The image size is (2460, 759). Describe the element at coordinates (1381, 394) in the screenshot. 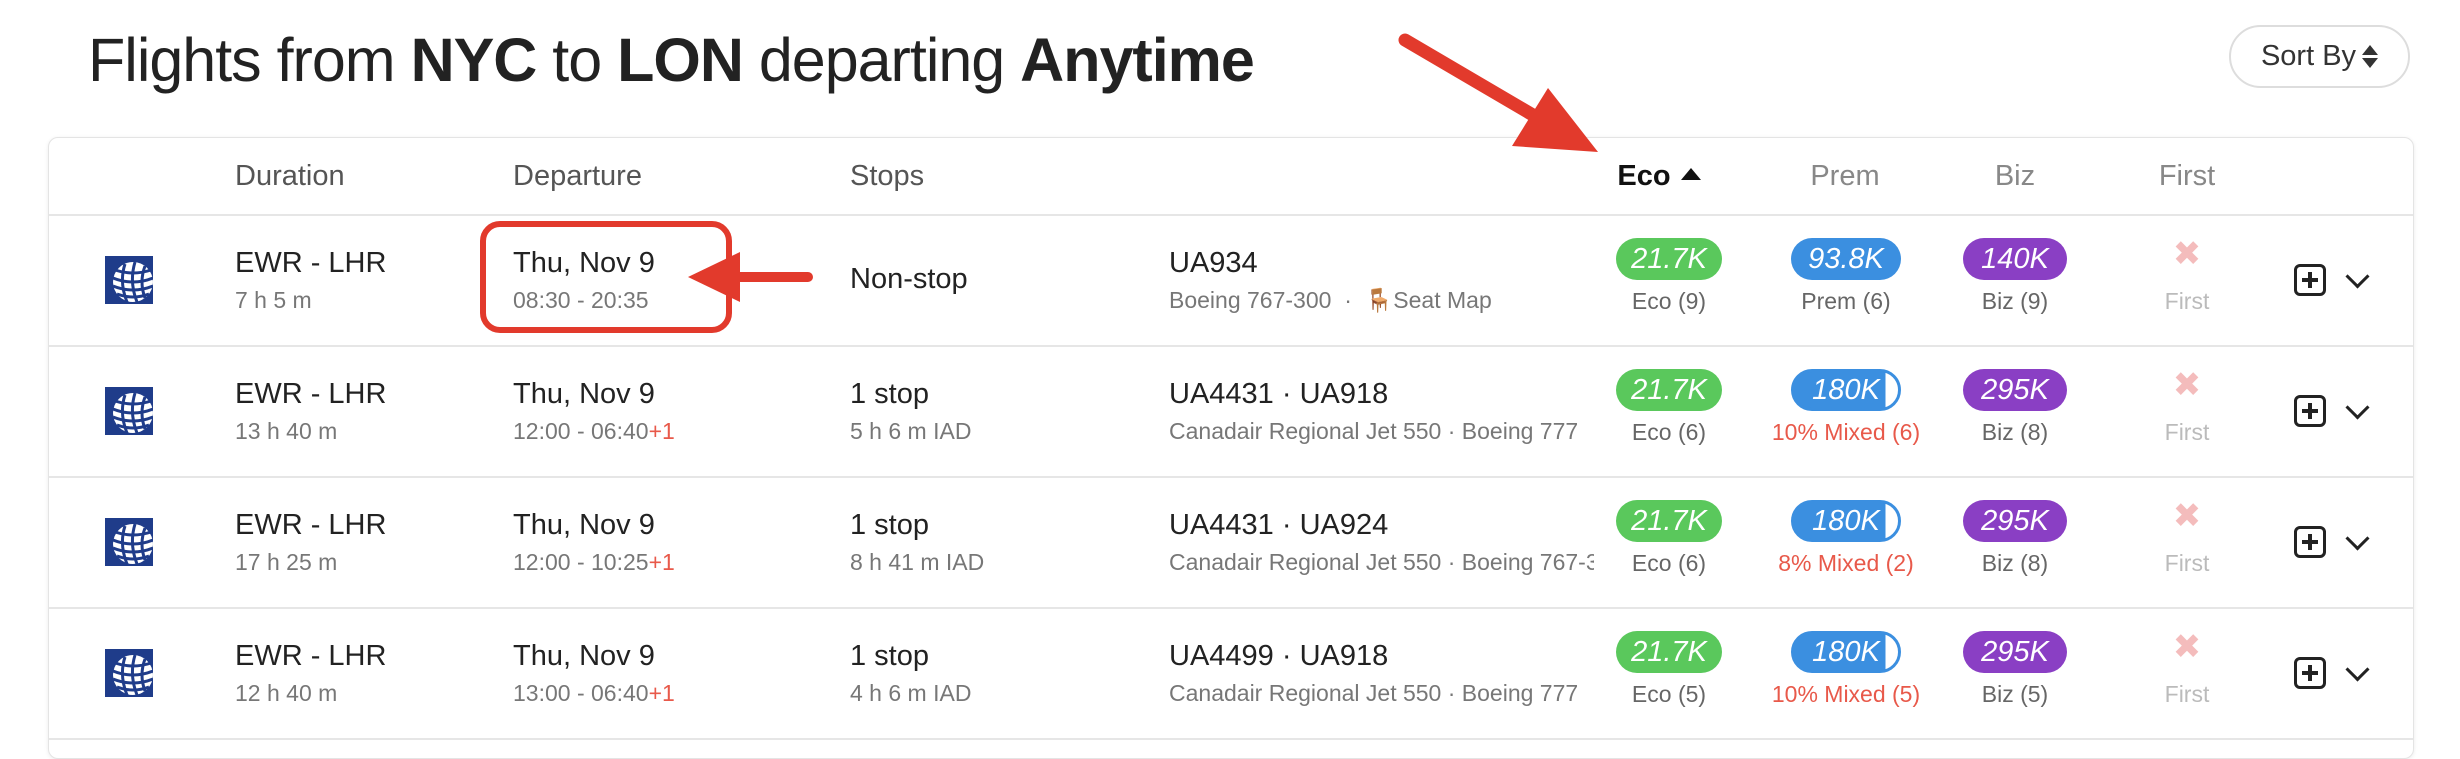

I see `flight-numbers: UA4431 · UA918` at that location.